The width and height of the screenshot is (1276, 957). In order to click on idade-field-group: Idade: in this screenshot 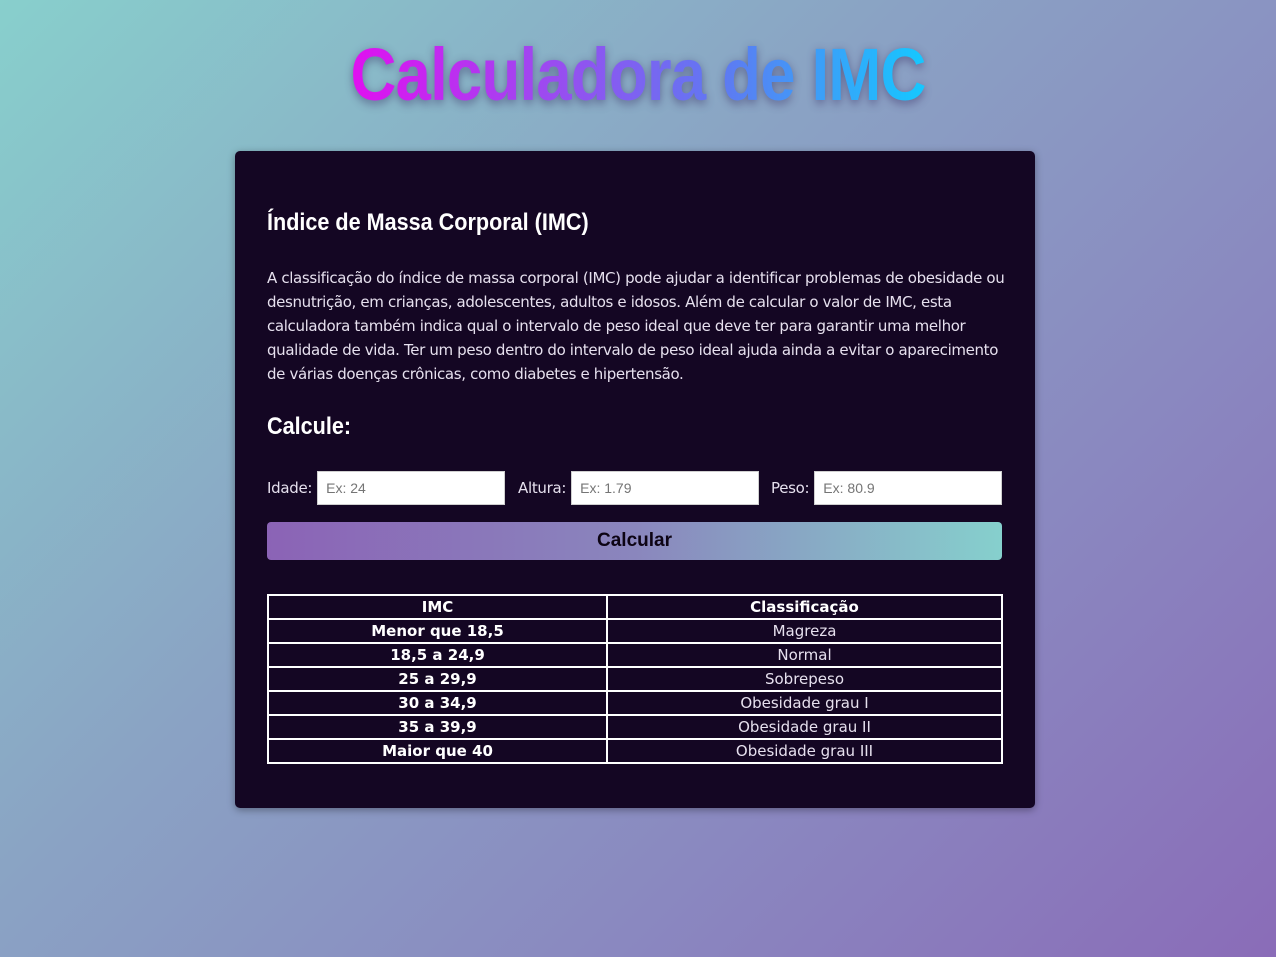, I will do `click(386, 488)`.